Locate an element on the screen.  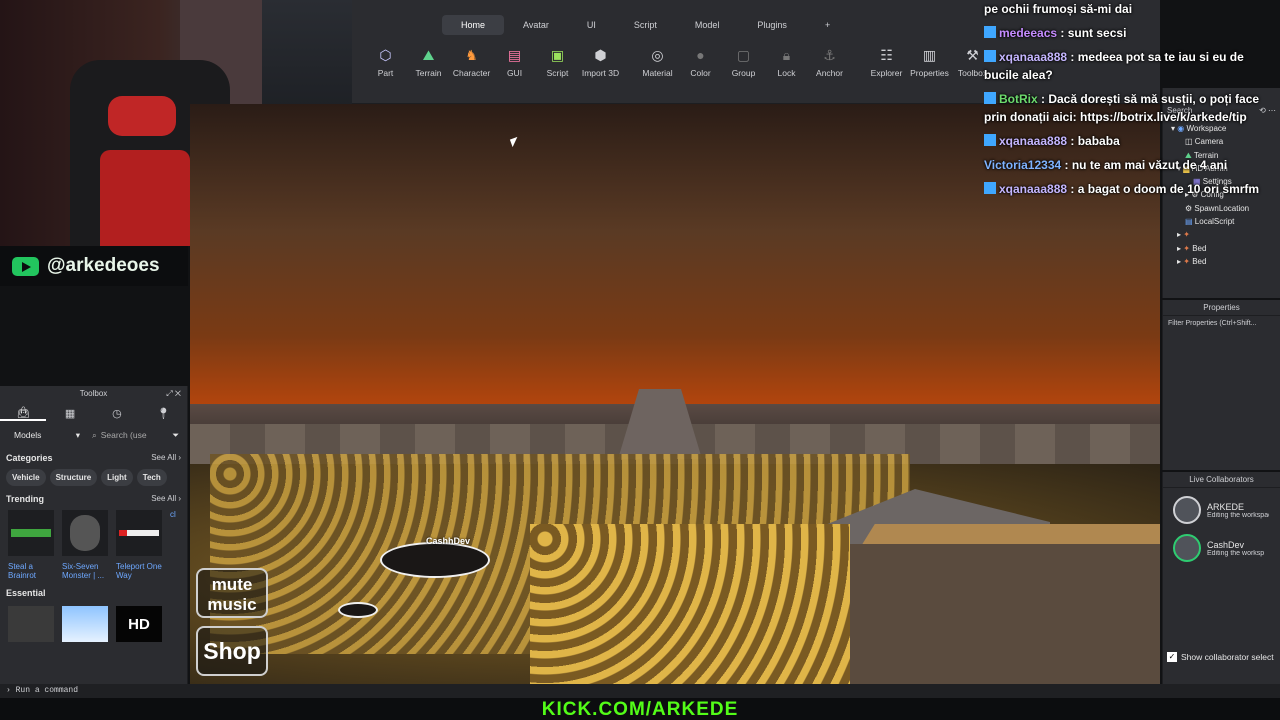
tab-home: Home is located at coordinates (473, 25).